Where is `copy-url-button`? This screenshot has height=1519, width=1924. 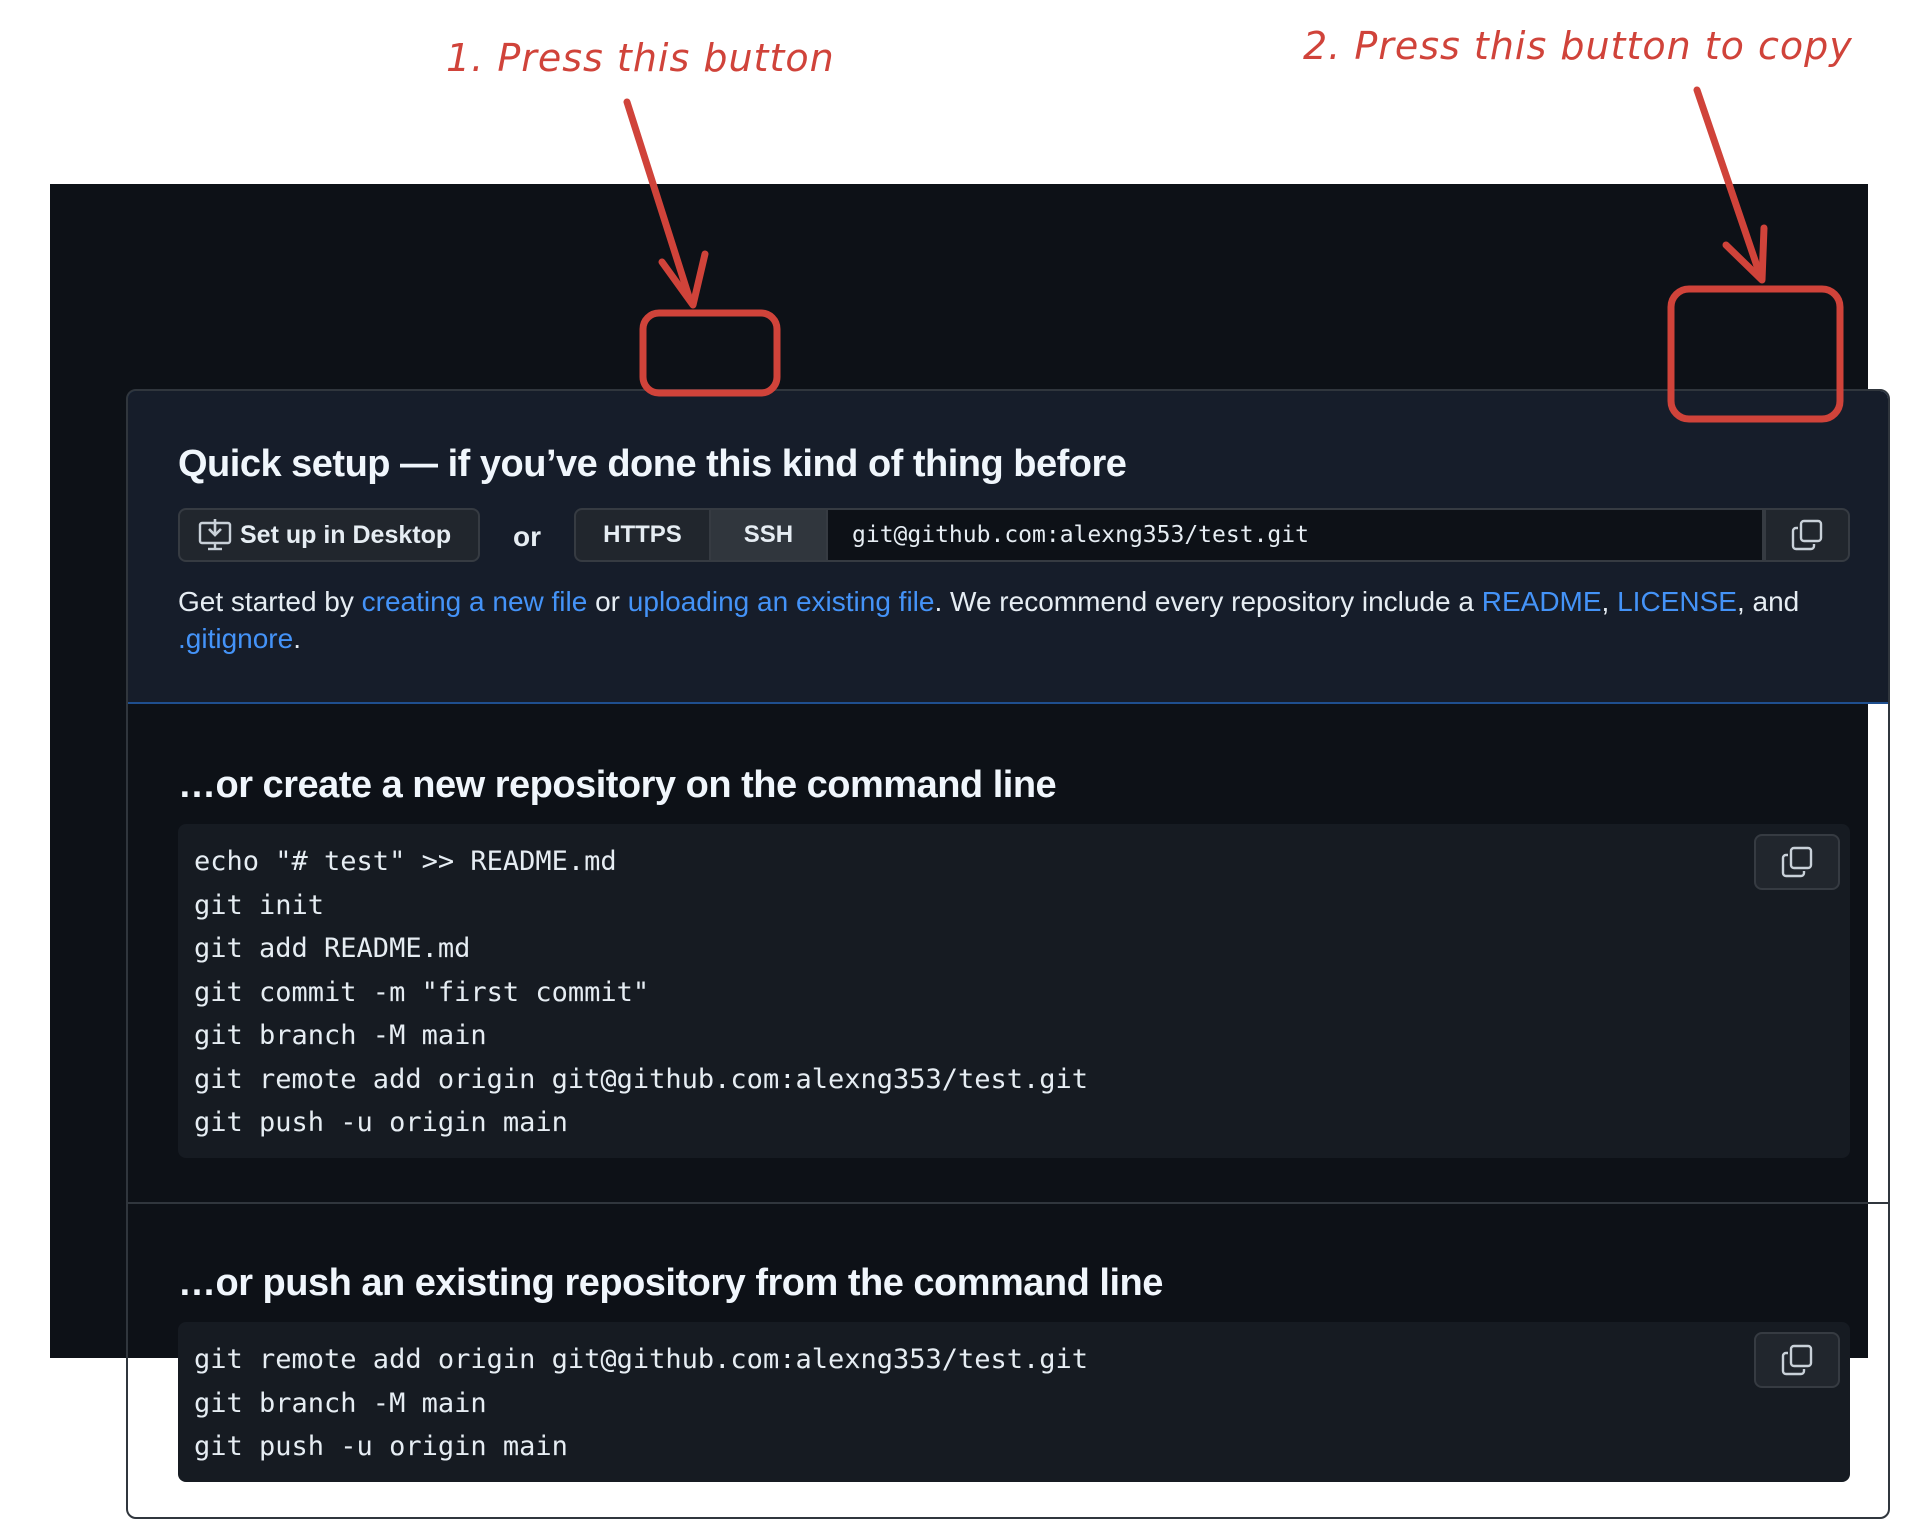
copy-url-button is located at coordinates (1807, 535).